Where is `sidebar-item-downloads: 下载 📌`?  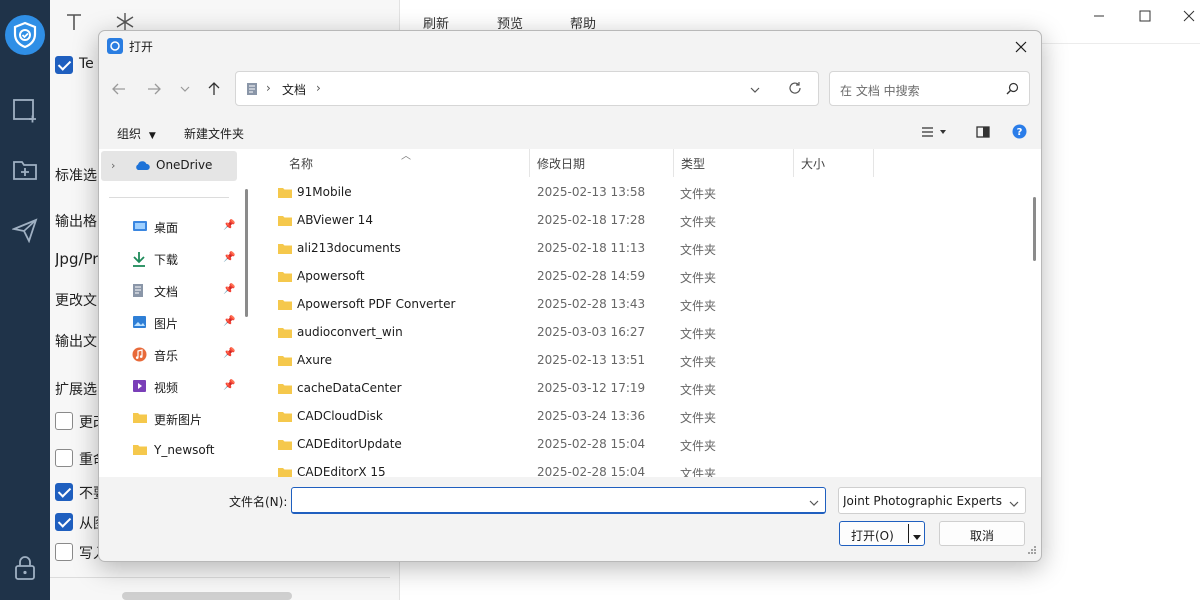 sidebar-item-downloads: 下载 📌 is located at coordinates (169, 259).